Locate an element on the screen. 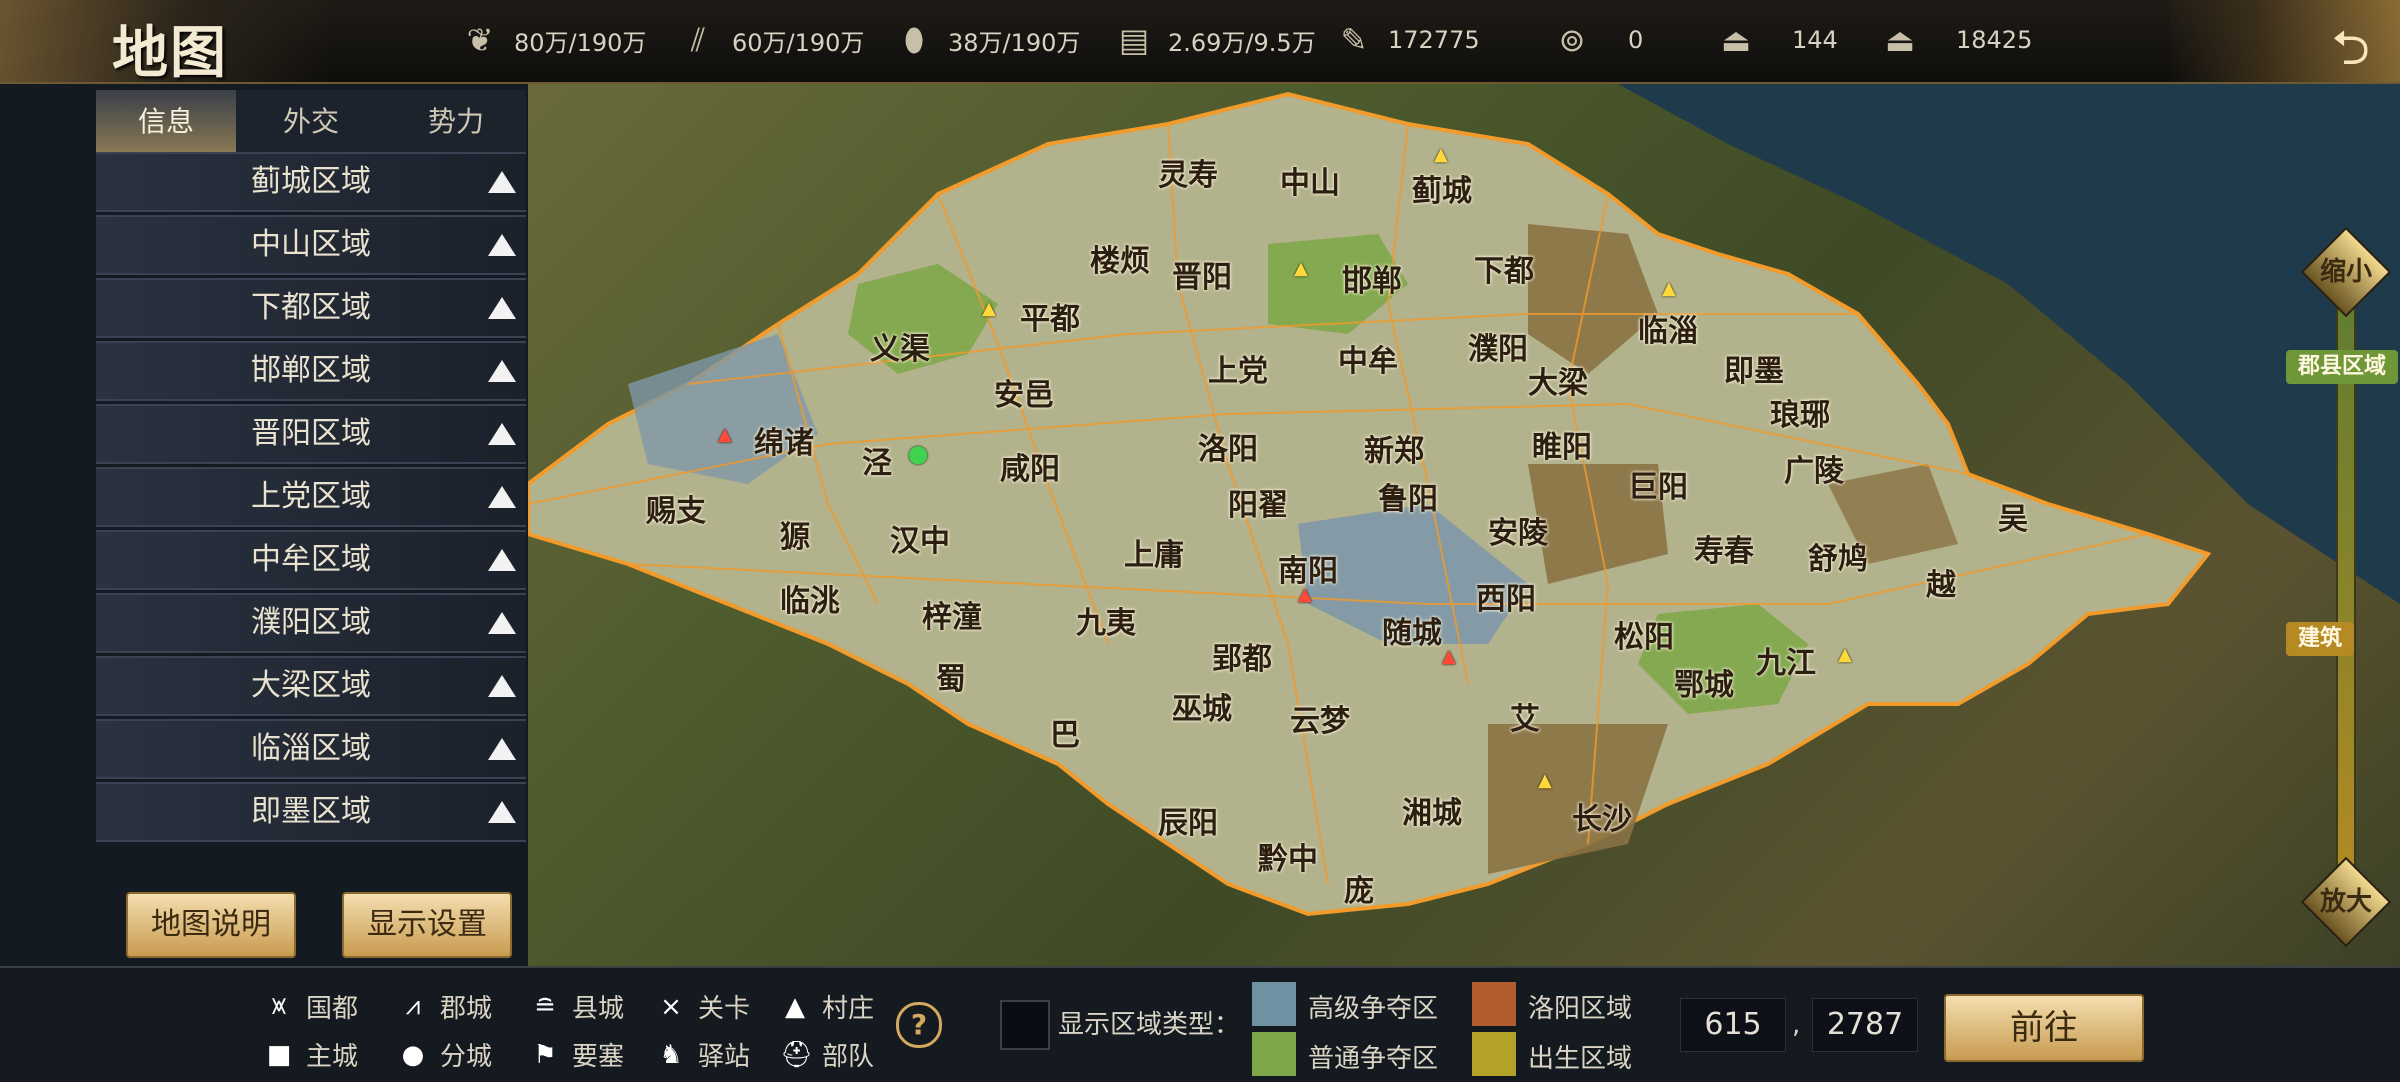 This screenshot has height=1082, width=2400. city-label: 中牟 is located at coordinates (1368, 358).